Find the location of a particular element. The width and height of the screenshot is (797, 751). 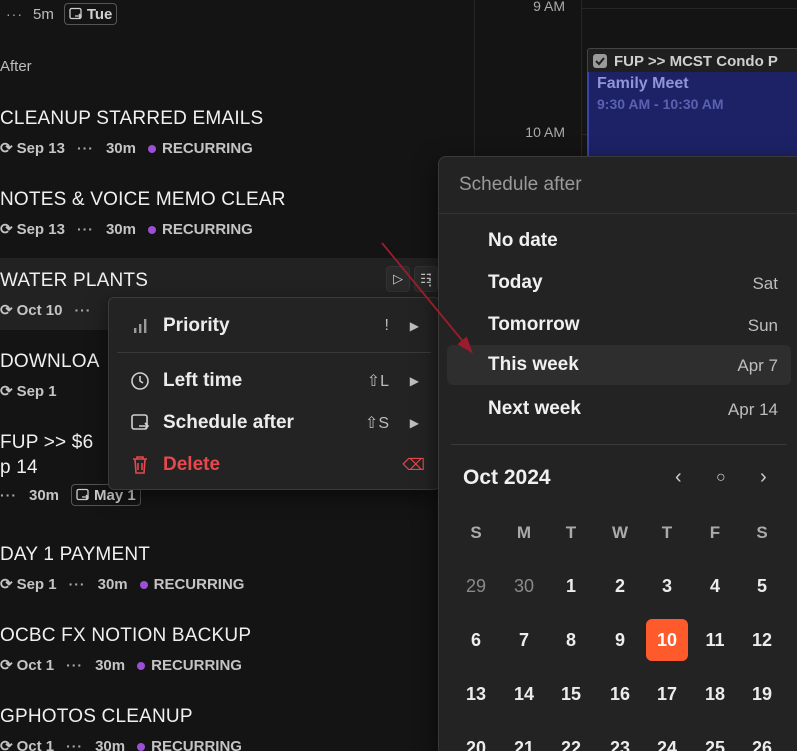

hour-line is located at coordinates (689, 8).